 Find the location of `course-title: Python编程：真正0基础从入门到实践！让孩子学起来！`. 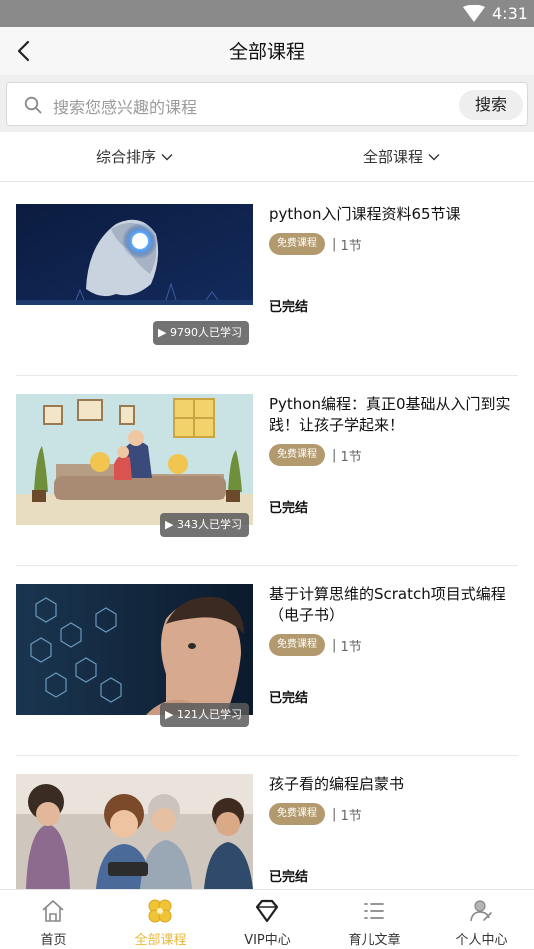

course-title: Python编程：真正0基础从入门到实践！让孩子学起来！ is located at coordinates (390, 414).